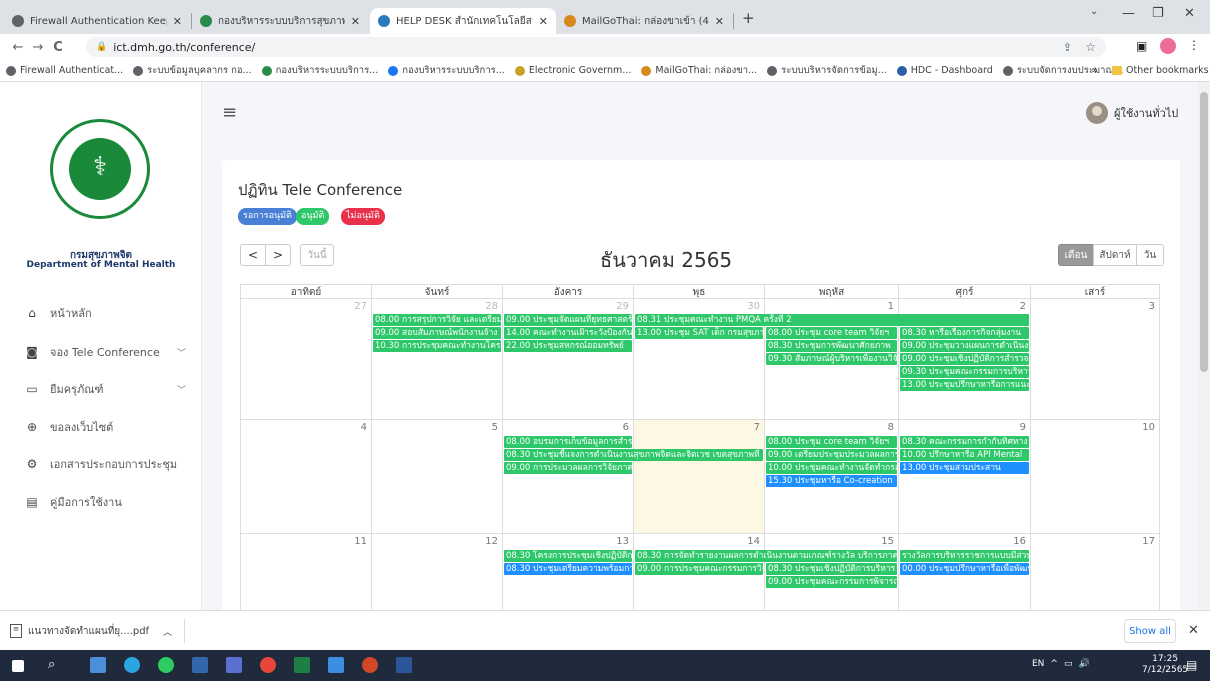  Describe the element at coordinates (1094, 11) in the screenshot. I see `tab-search-icon: ⌄` at that location.